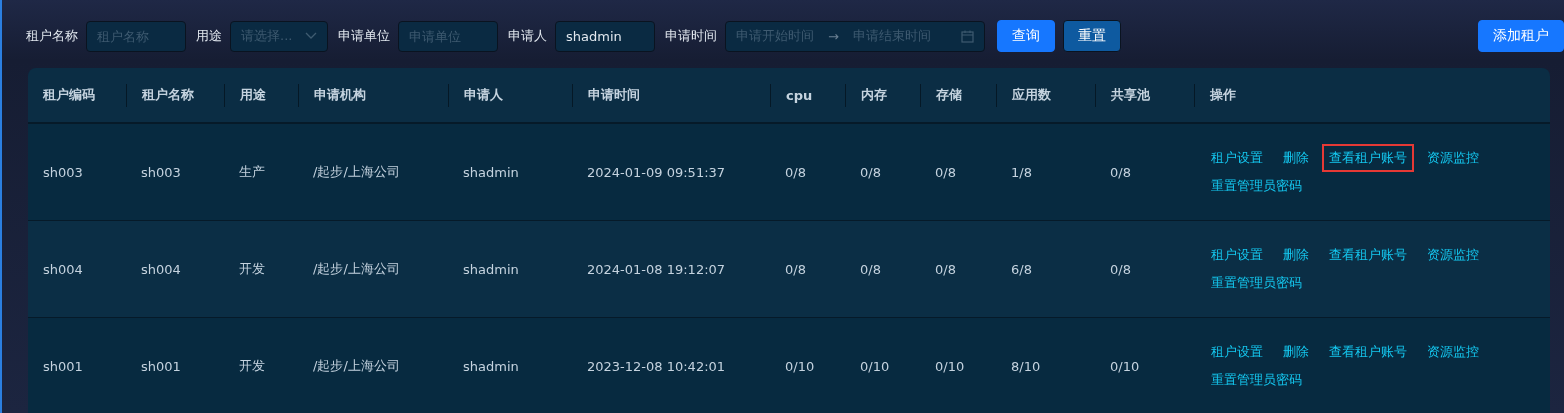  Describe the element at coordinates (1021, 172) in the screenshot. I see `table-cell: 1/8` at that location.